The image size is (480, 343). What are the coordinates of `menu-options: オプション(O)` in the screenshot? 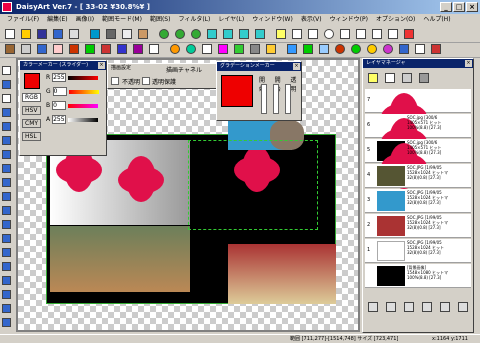 It's located at (395, 19).